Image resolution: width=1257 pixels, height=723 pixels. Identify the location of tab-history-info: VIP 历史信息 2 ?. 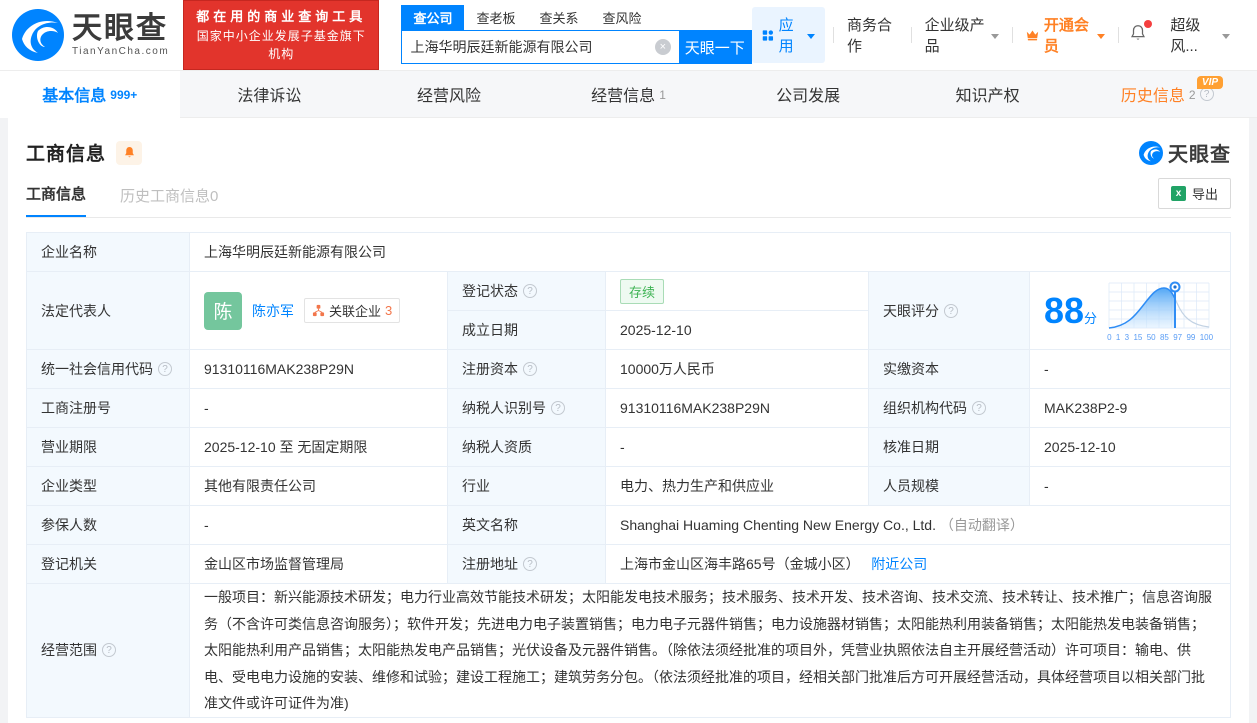
(1167, 94).